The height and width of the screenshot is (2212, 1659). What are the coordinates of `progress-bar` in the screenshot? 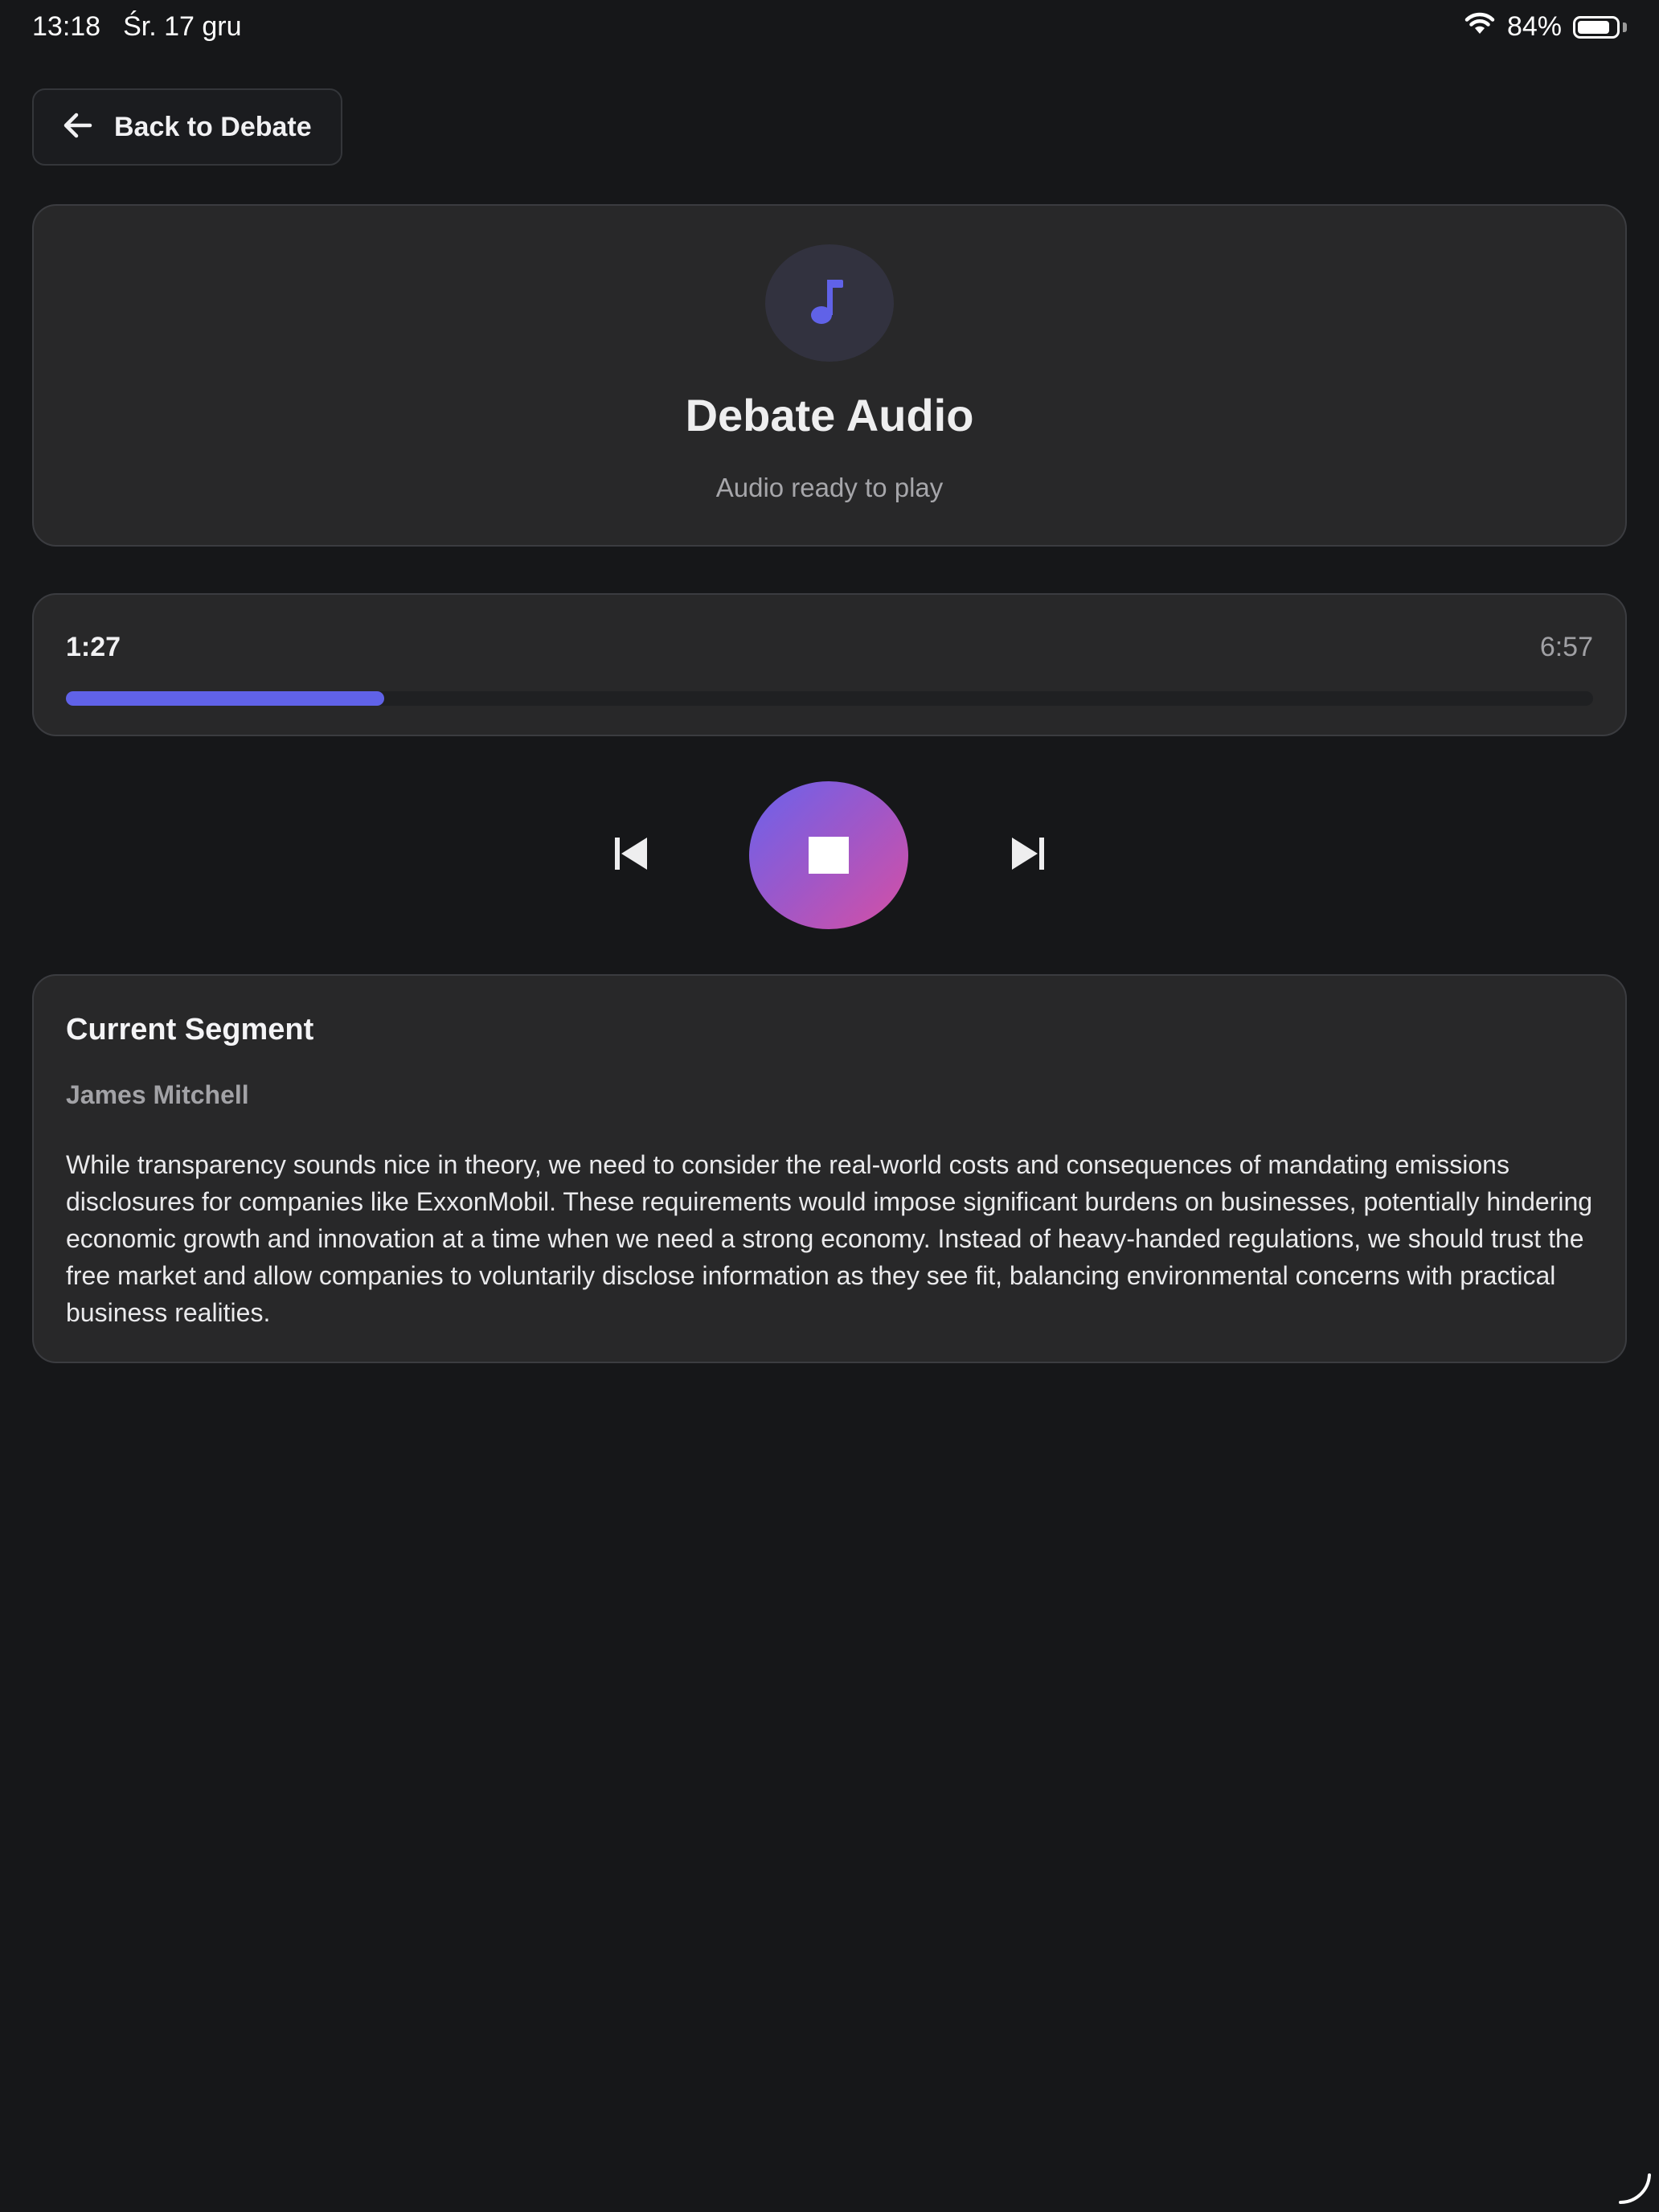 It's located at (829, 698).